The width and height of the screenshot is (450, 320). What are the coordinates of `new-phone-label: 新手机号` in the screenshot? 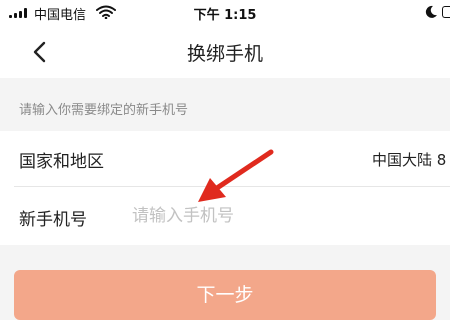 It's located at (53, 220).